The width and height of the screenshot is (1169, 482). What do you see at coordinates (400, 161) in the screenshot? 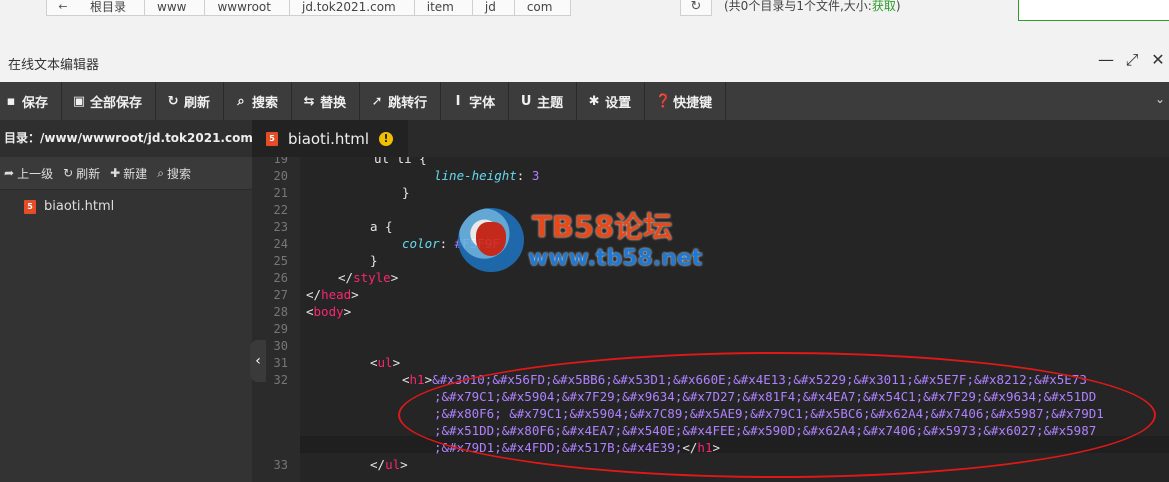
I see `code-line-19: ul li {` at bounding box center [400, 161].